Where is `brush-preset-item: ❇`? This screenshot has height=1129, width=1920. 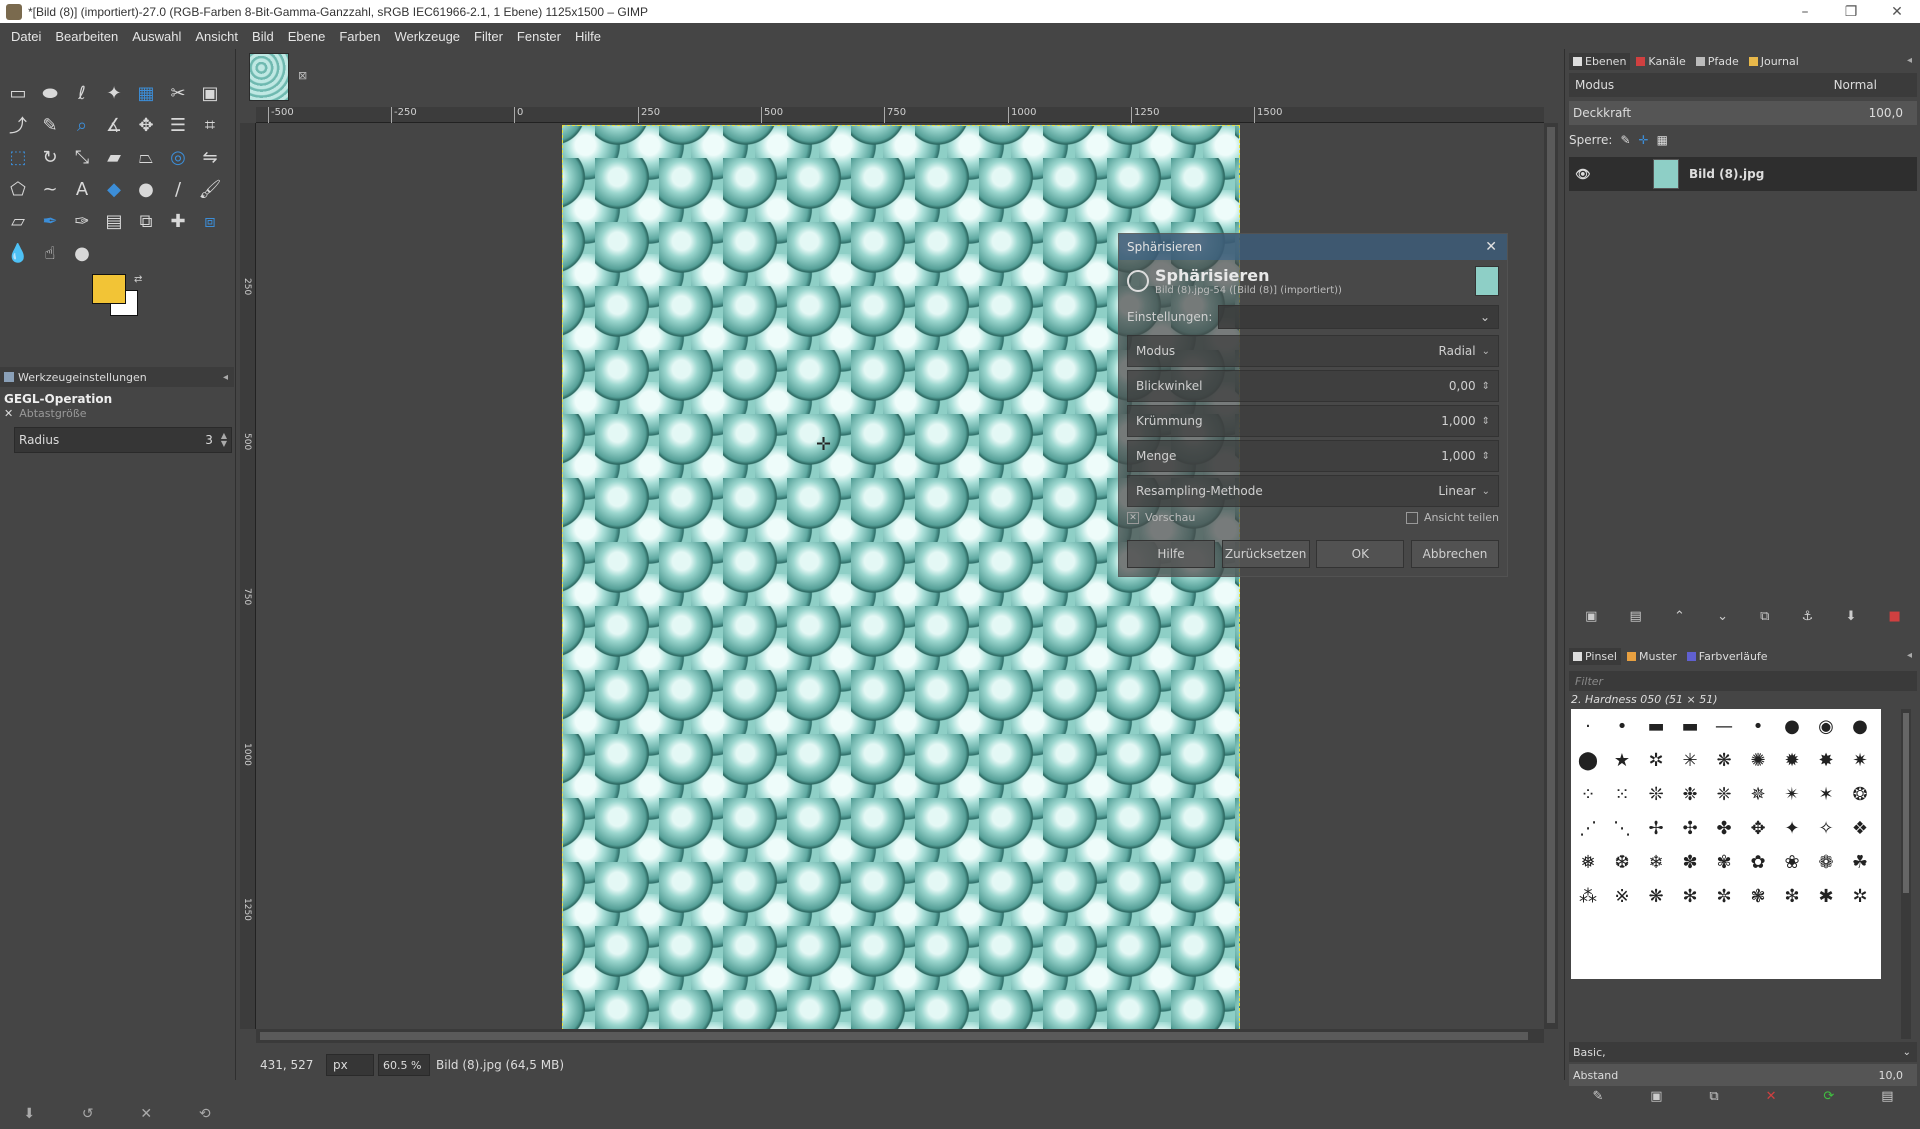
brush-preset-item: ❇ is located at coordinates (1792, 896).